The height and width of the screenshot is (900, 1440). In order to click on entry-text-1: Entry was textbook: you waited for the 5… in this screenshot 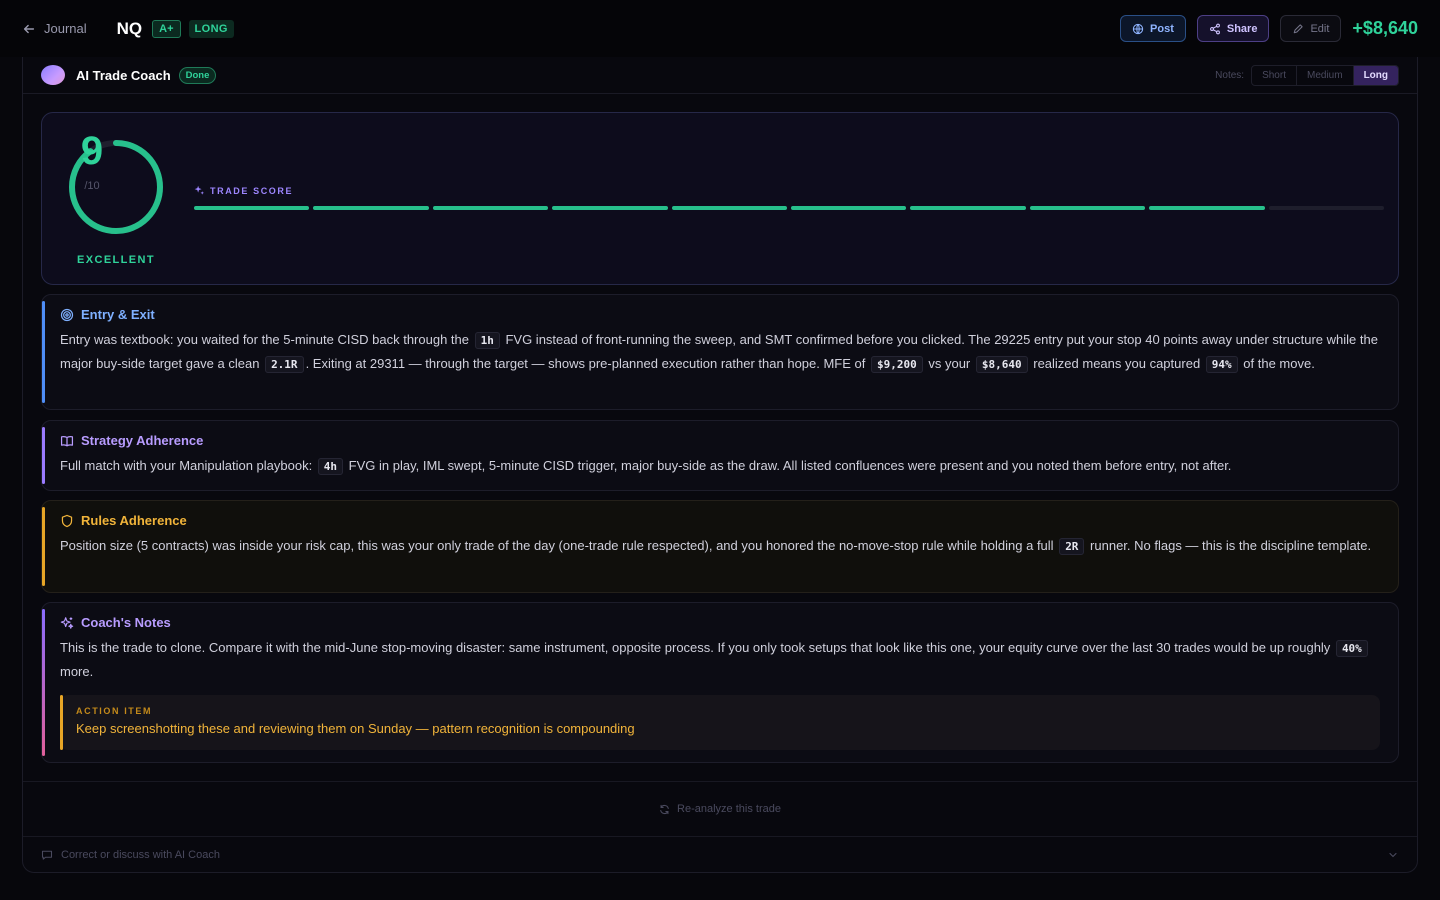, I will do `click(266, 339)`.